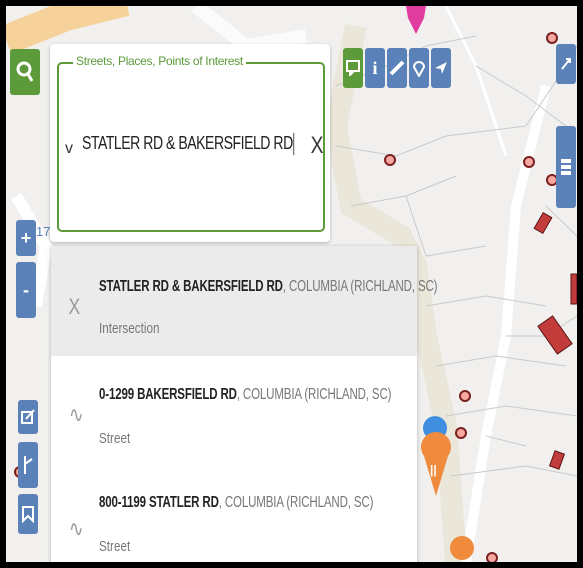  I want to click on expand-button, so click(566, 64).